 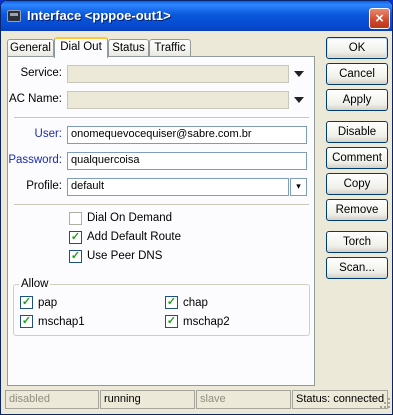 I want to click on dial-on-demand-label: Dial On Demand, so click(x=130, y=218).